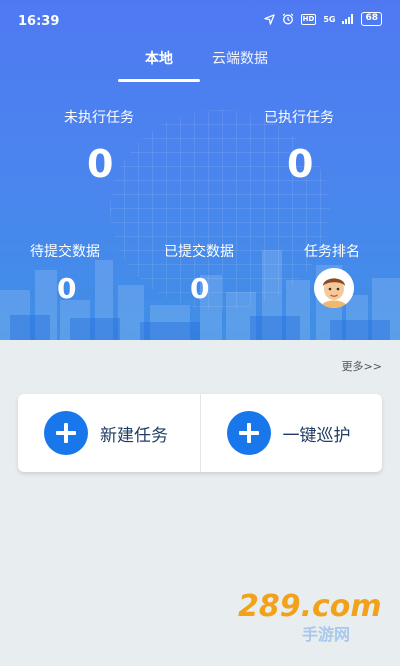  Describe the element at coordinates (299, 118) in the screenshot. I see `executed-tasks-label: 已执行任务` at that location.